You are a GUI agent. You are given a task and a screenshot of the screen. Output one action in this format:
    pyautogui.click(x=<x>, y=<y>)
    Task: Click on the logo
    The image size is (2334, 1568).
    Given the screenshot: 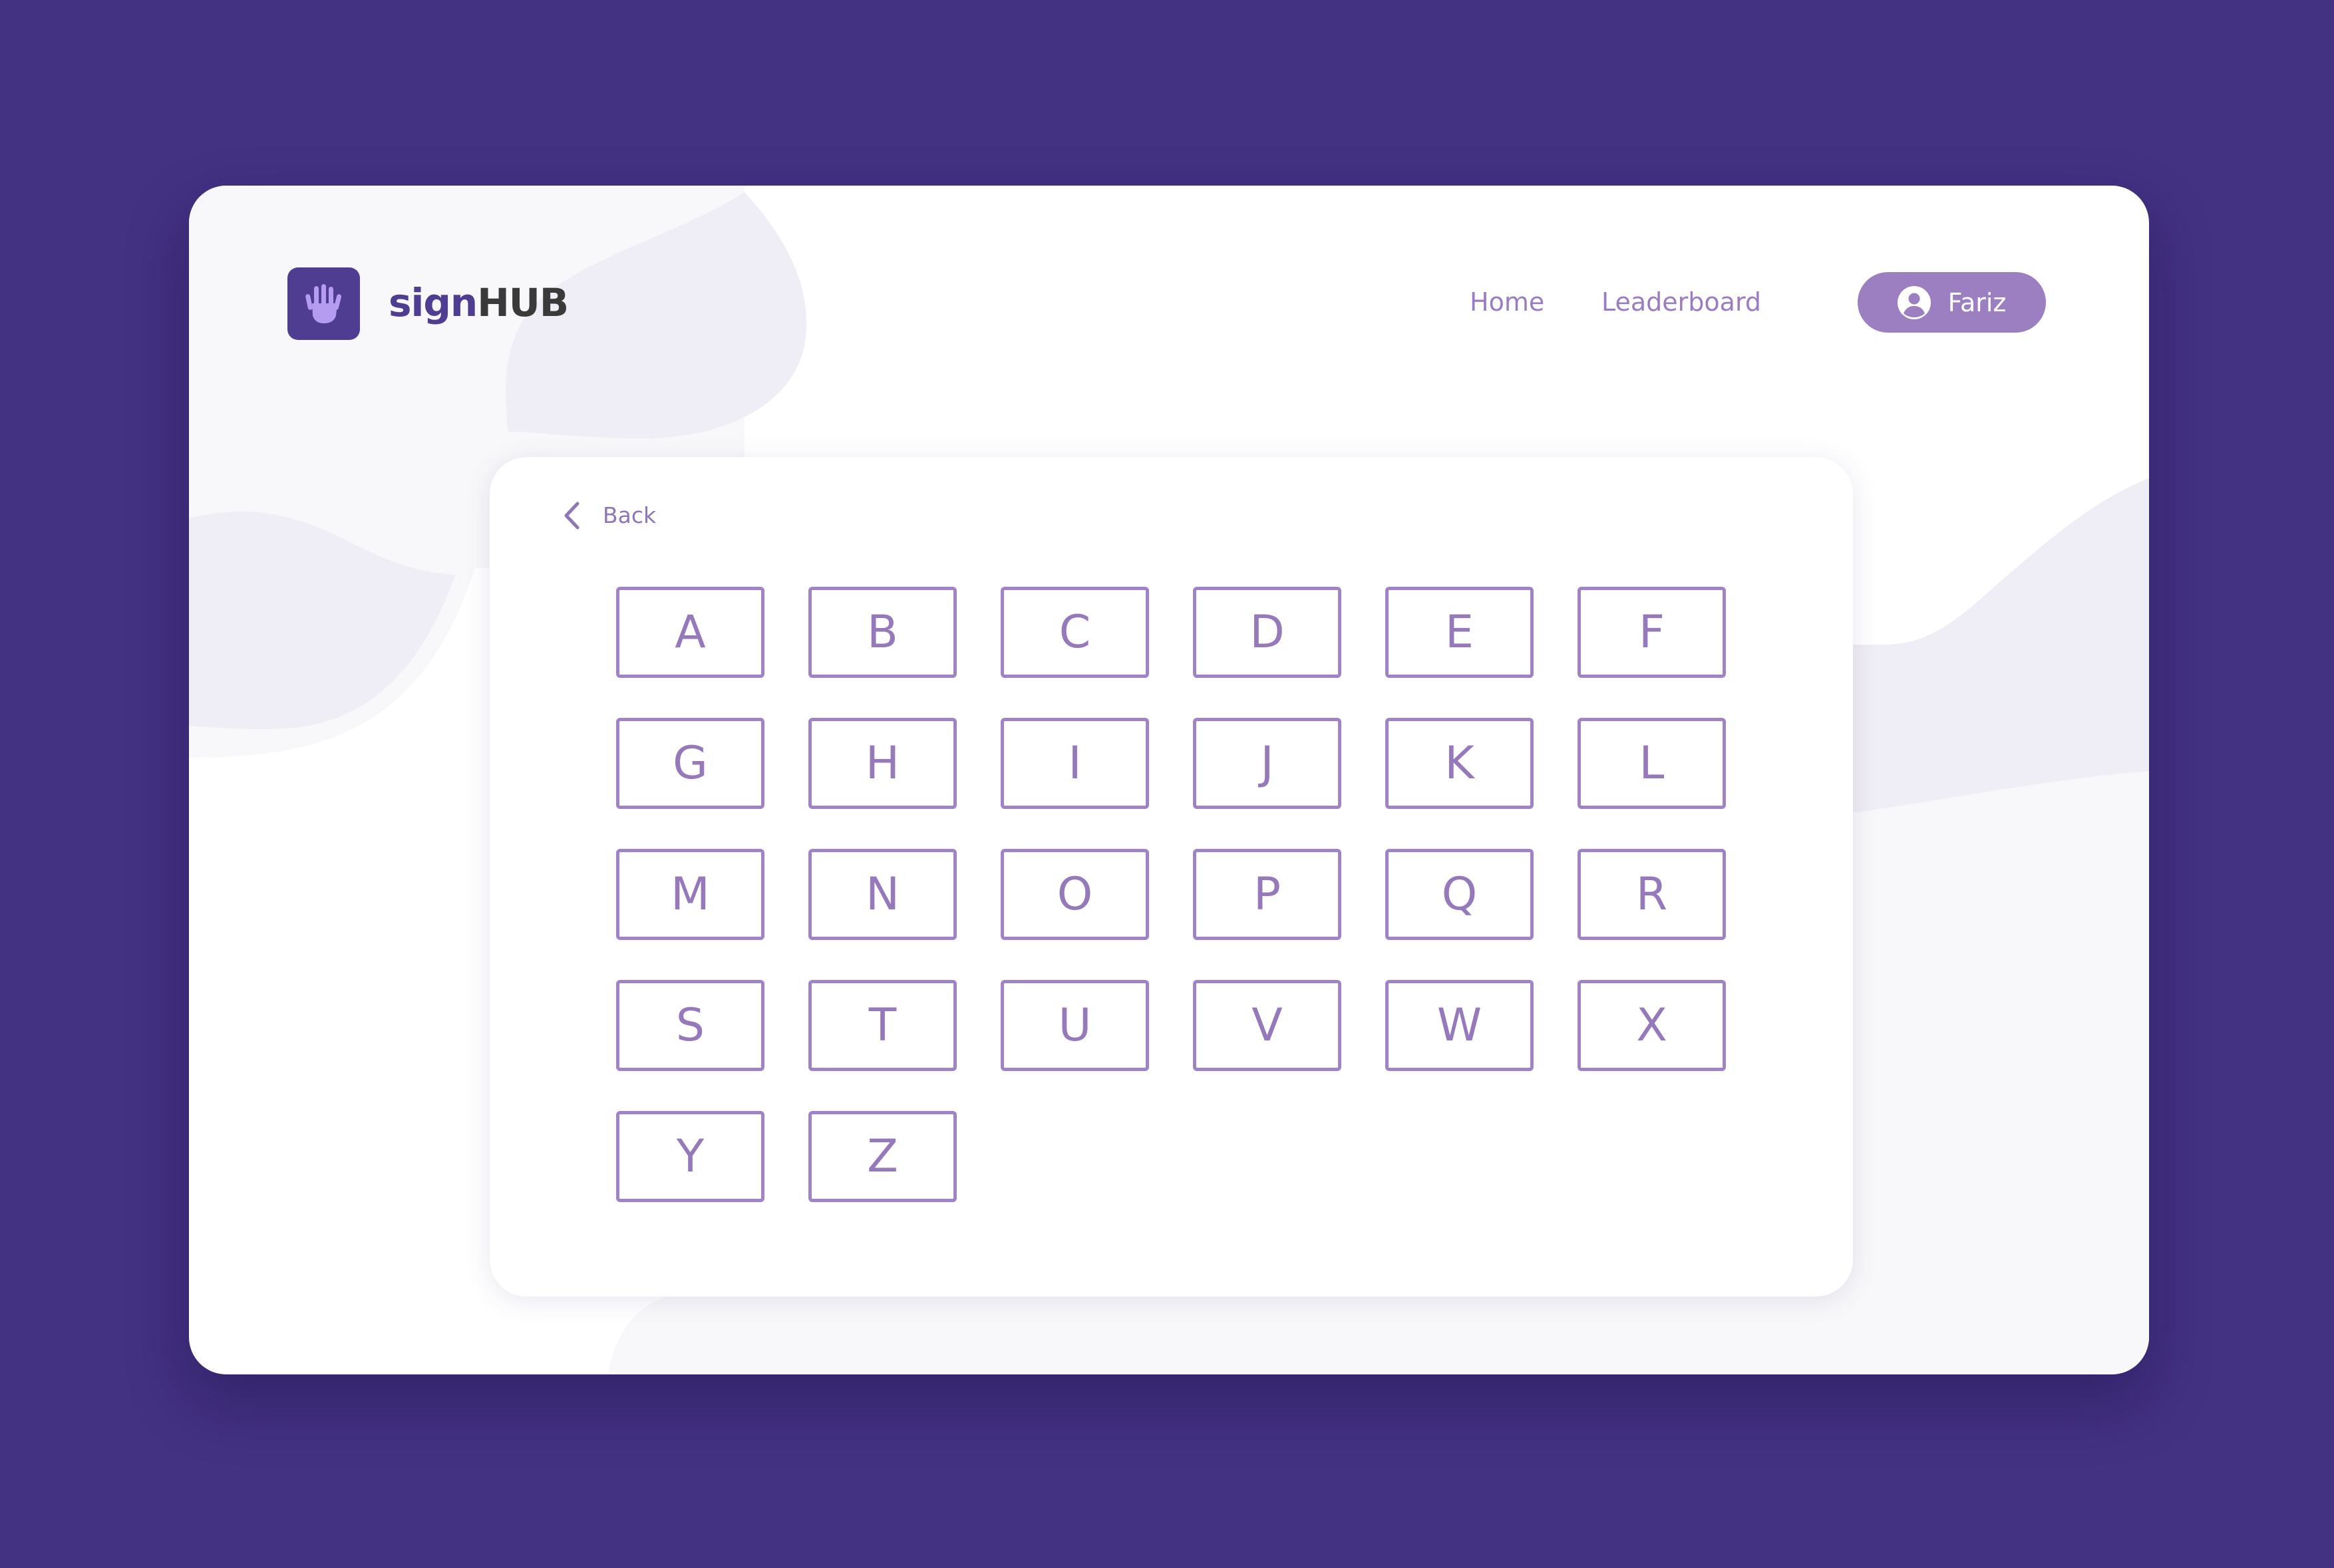 What is the action you would take?
    pyautogui.click(x=324, y=303)
    